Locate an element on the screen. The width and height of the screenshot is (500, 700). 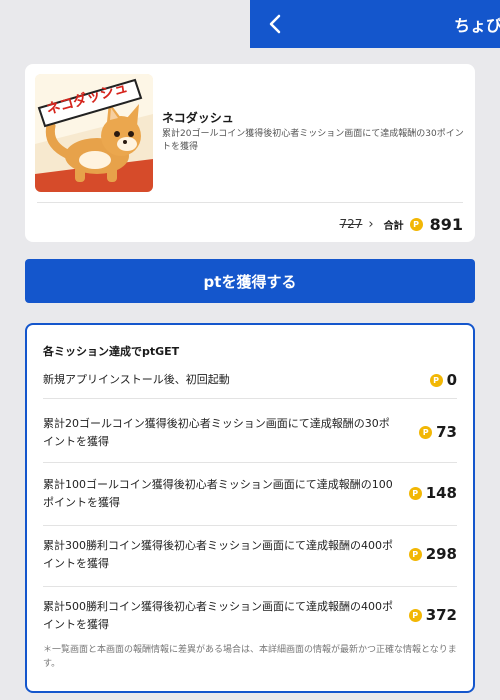
mission-points-value: 73 is located at coordinates (446, 432).